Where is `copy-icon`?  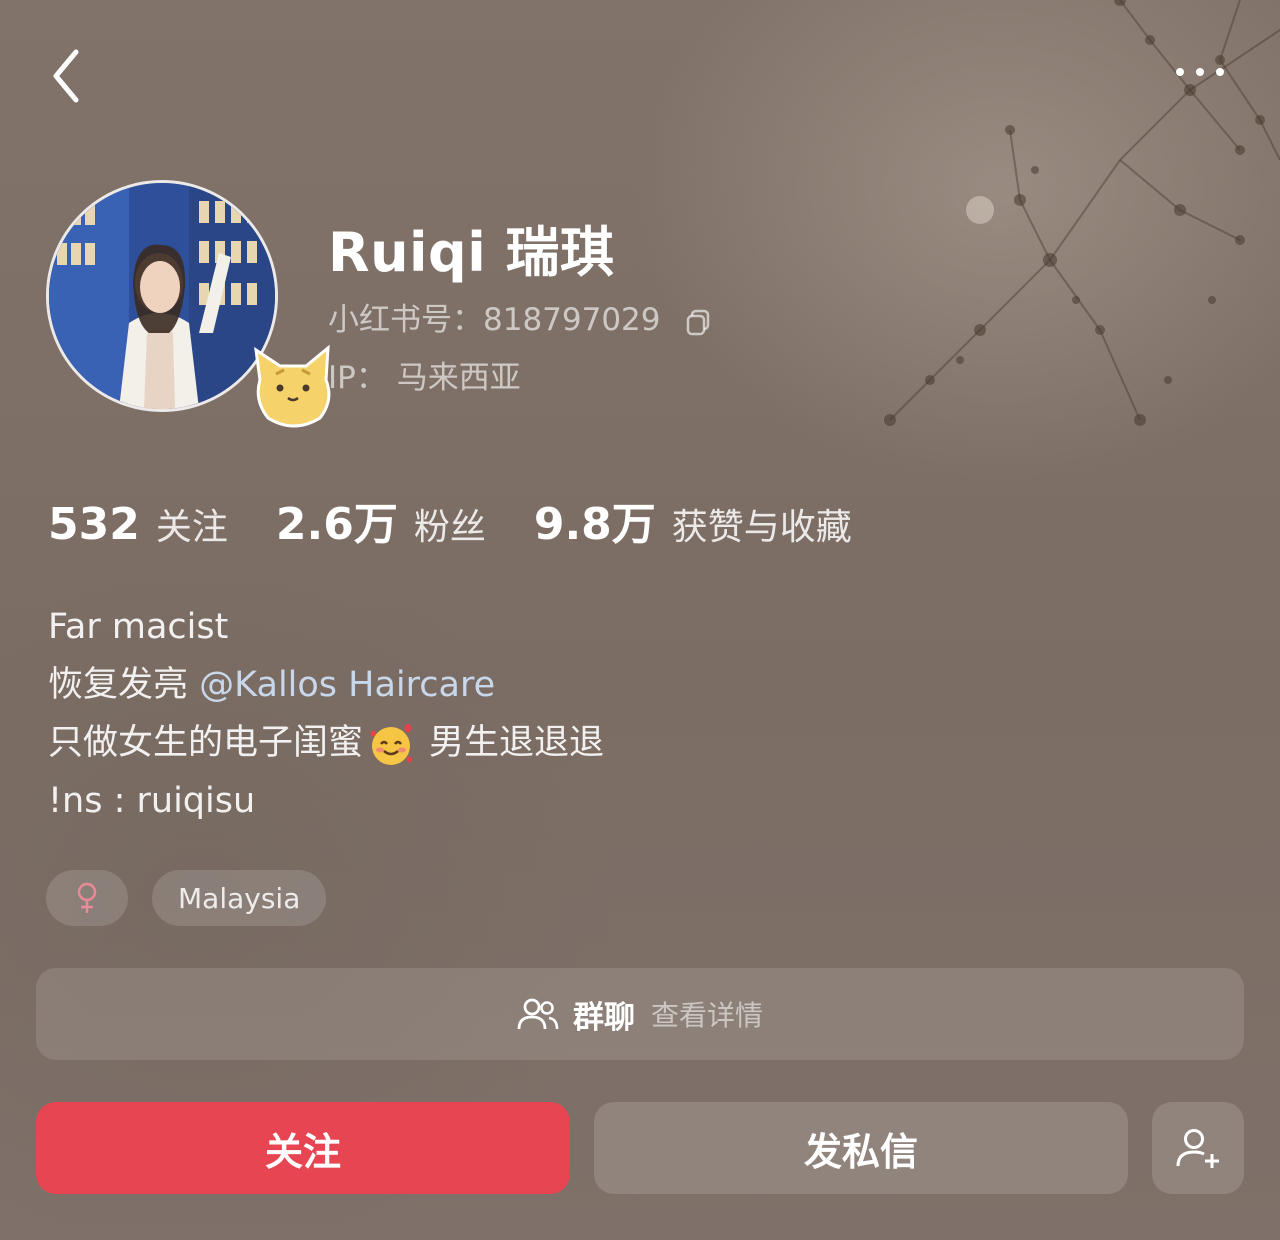
copy-icon is located at coordinates (699, 322).